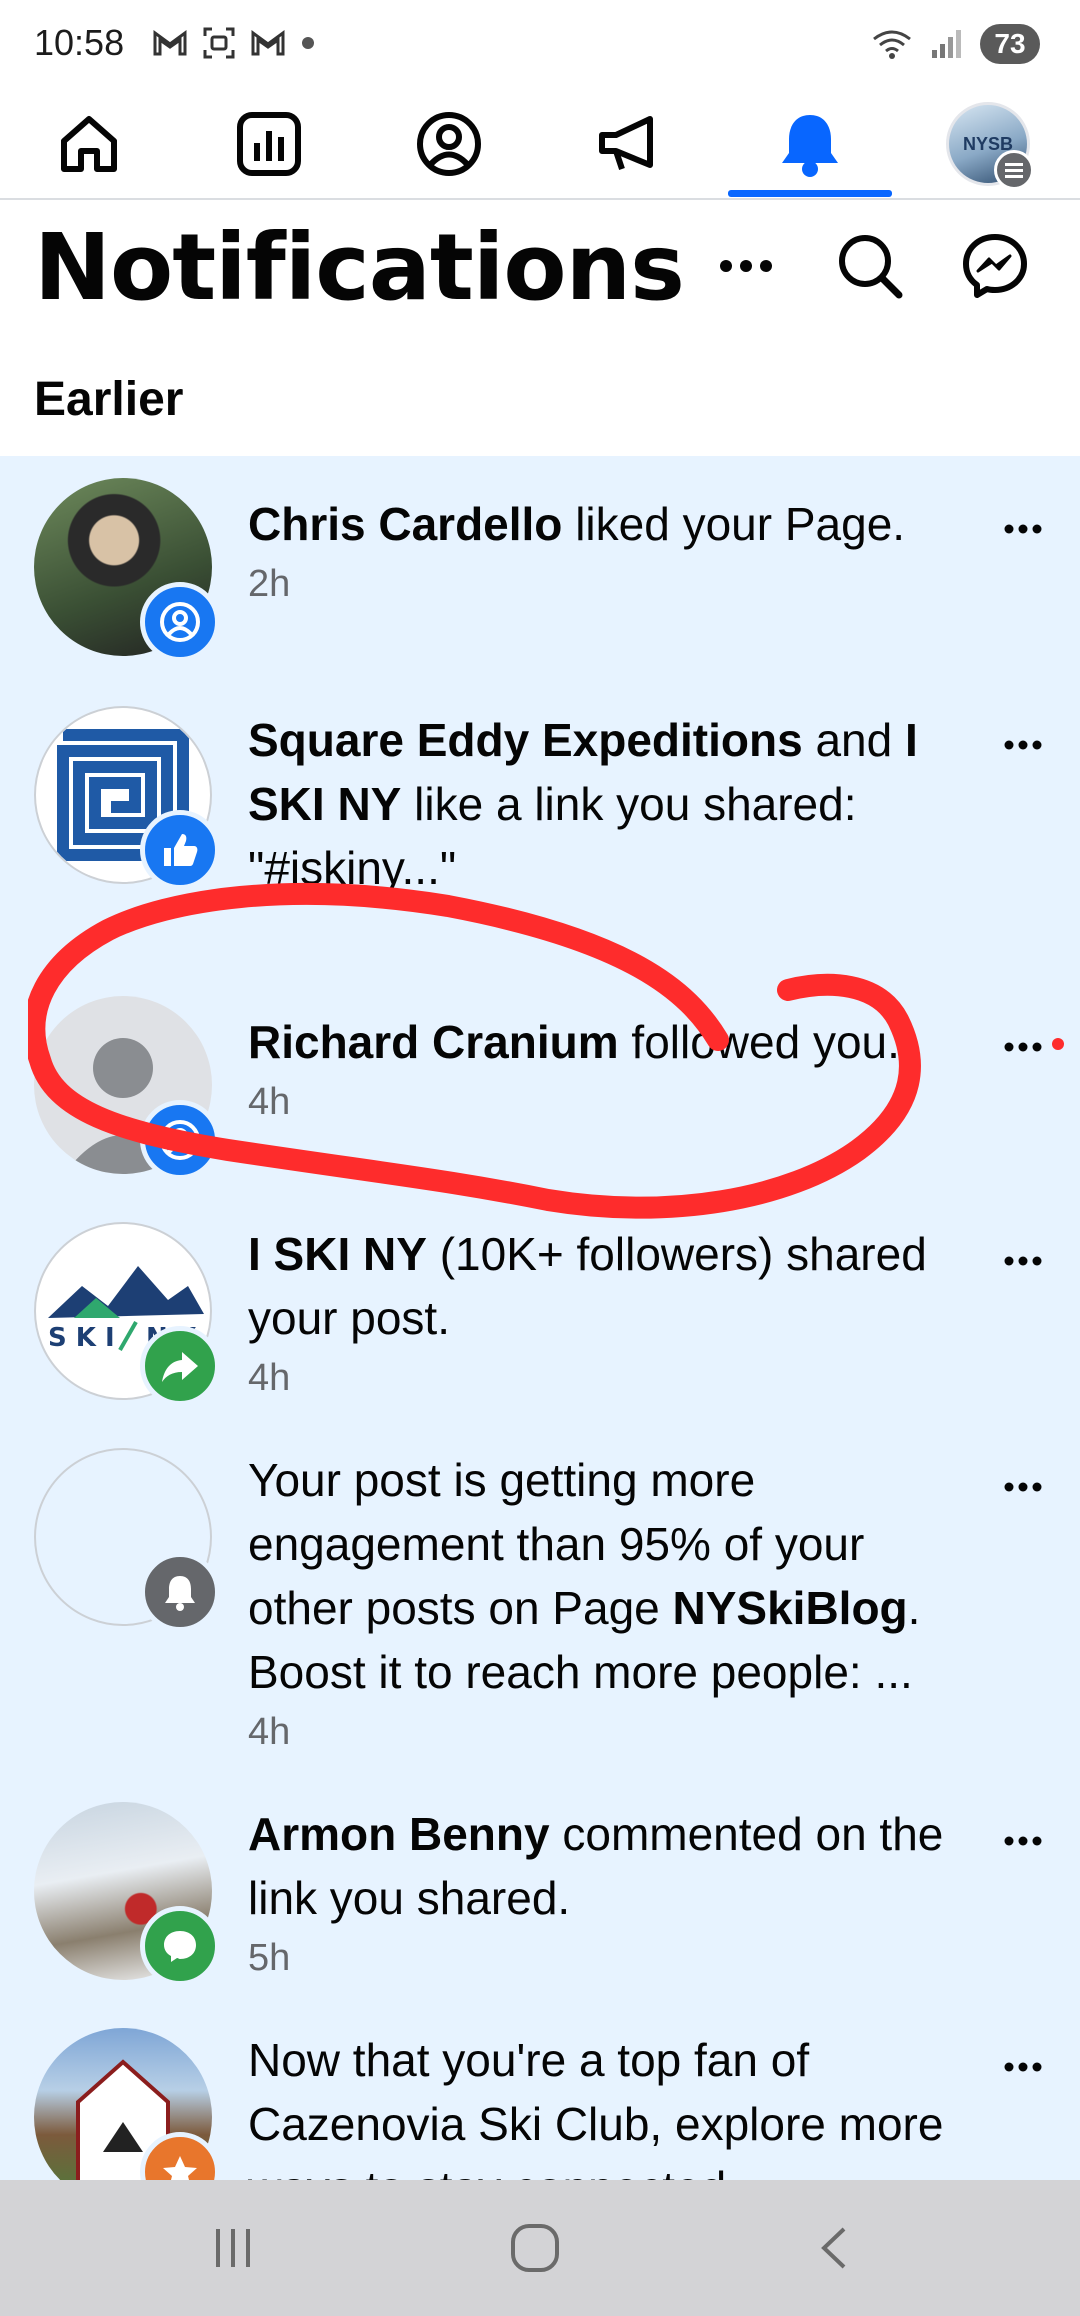  What do you see at coordinates (892, 44) in the screenshot?
I see `wifi-icon` at bounding box center [892, 44].